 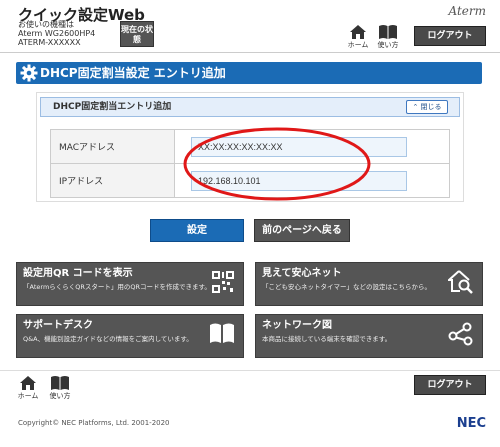 I want to click on support-desk-tile: サポートデスク Q&A、機能別設定ガイドなどの情報をご案内しています。, so click(x=130, y=336).